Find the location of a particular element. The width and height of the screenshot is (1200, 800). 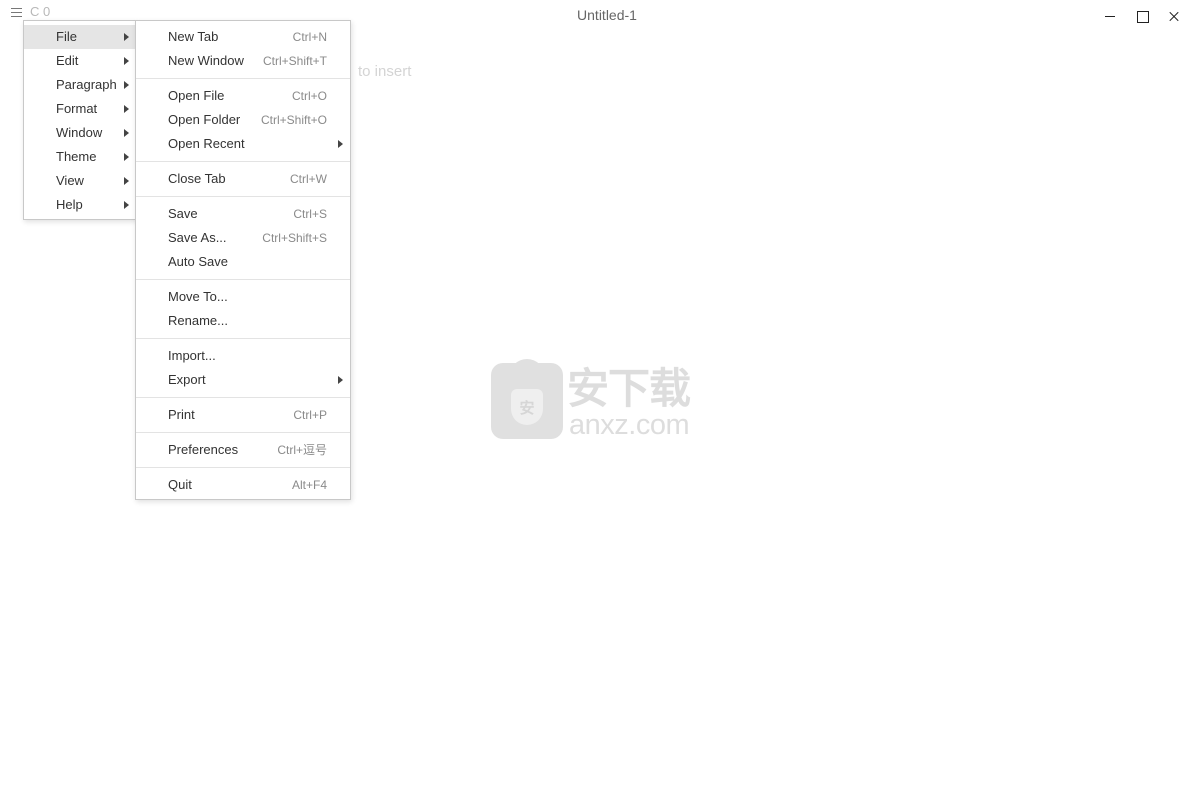

menu-item-label: Format is located at coordinates (77, 108).